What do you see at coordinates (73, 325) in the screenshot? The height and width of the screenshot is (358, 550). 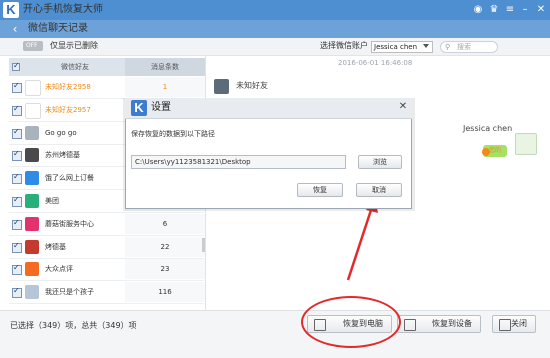 I see `selection-status: 已选择（349）项，总共（349）项` at bounding box center [73, 325].